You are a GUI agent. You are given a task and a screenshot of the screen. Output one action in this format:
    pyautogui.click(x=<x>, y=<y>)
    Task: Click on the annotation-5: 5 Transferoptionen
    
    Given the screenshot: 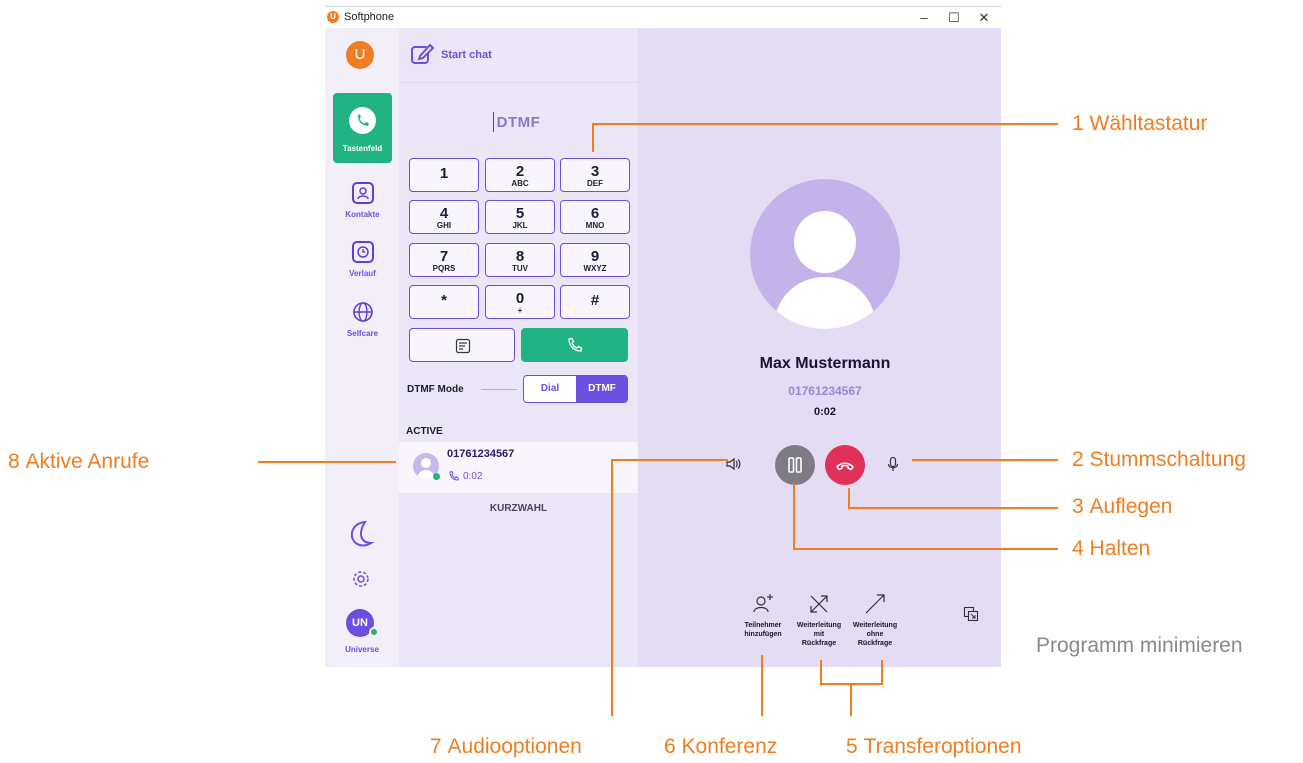 What is the action you would take?
    pyautogui.click(x=934, y=746)
    